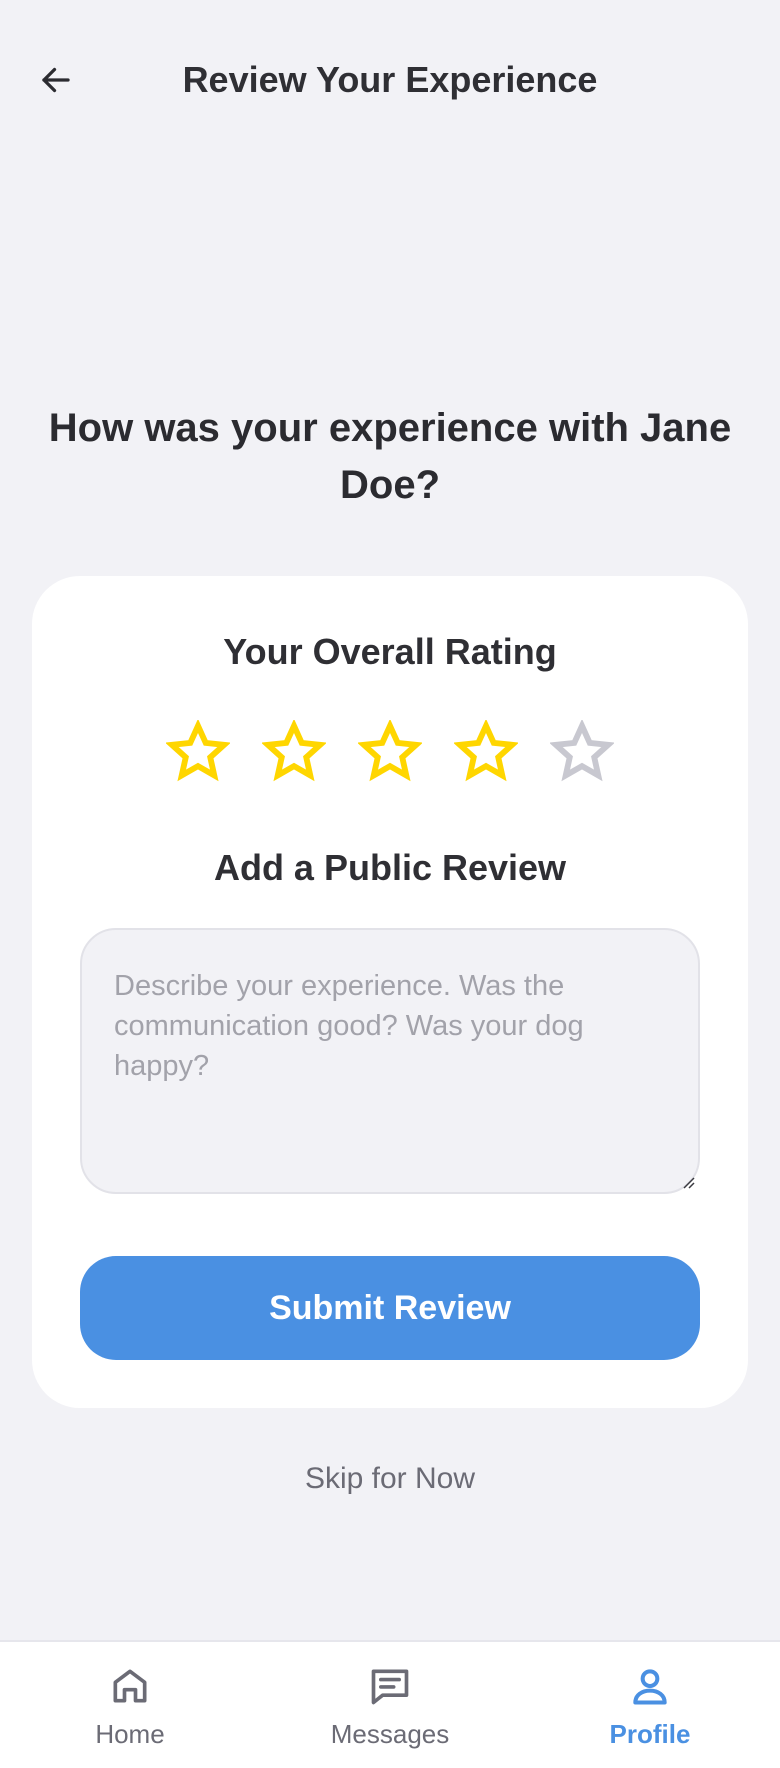  I want to click on nav-item-profile: Profile, so click(650, 1705).